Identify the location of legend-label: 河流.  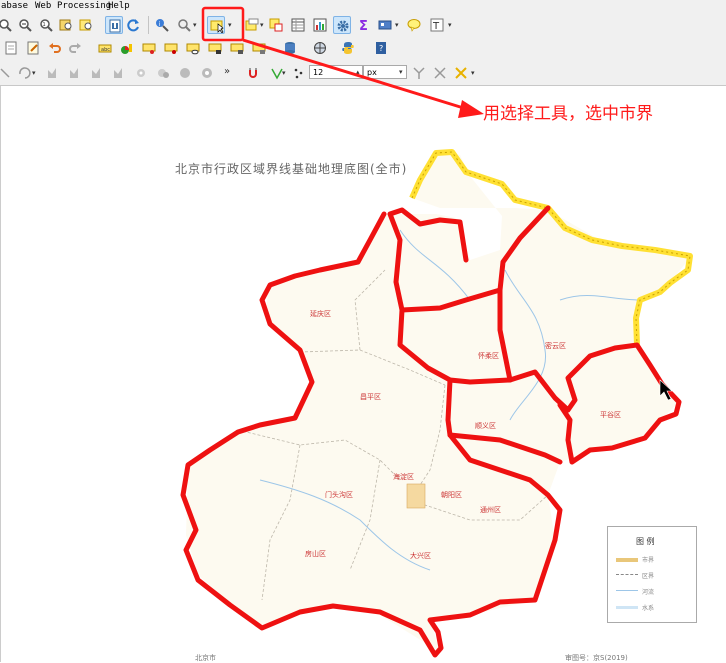
(648, 592).